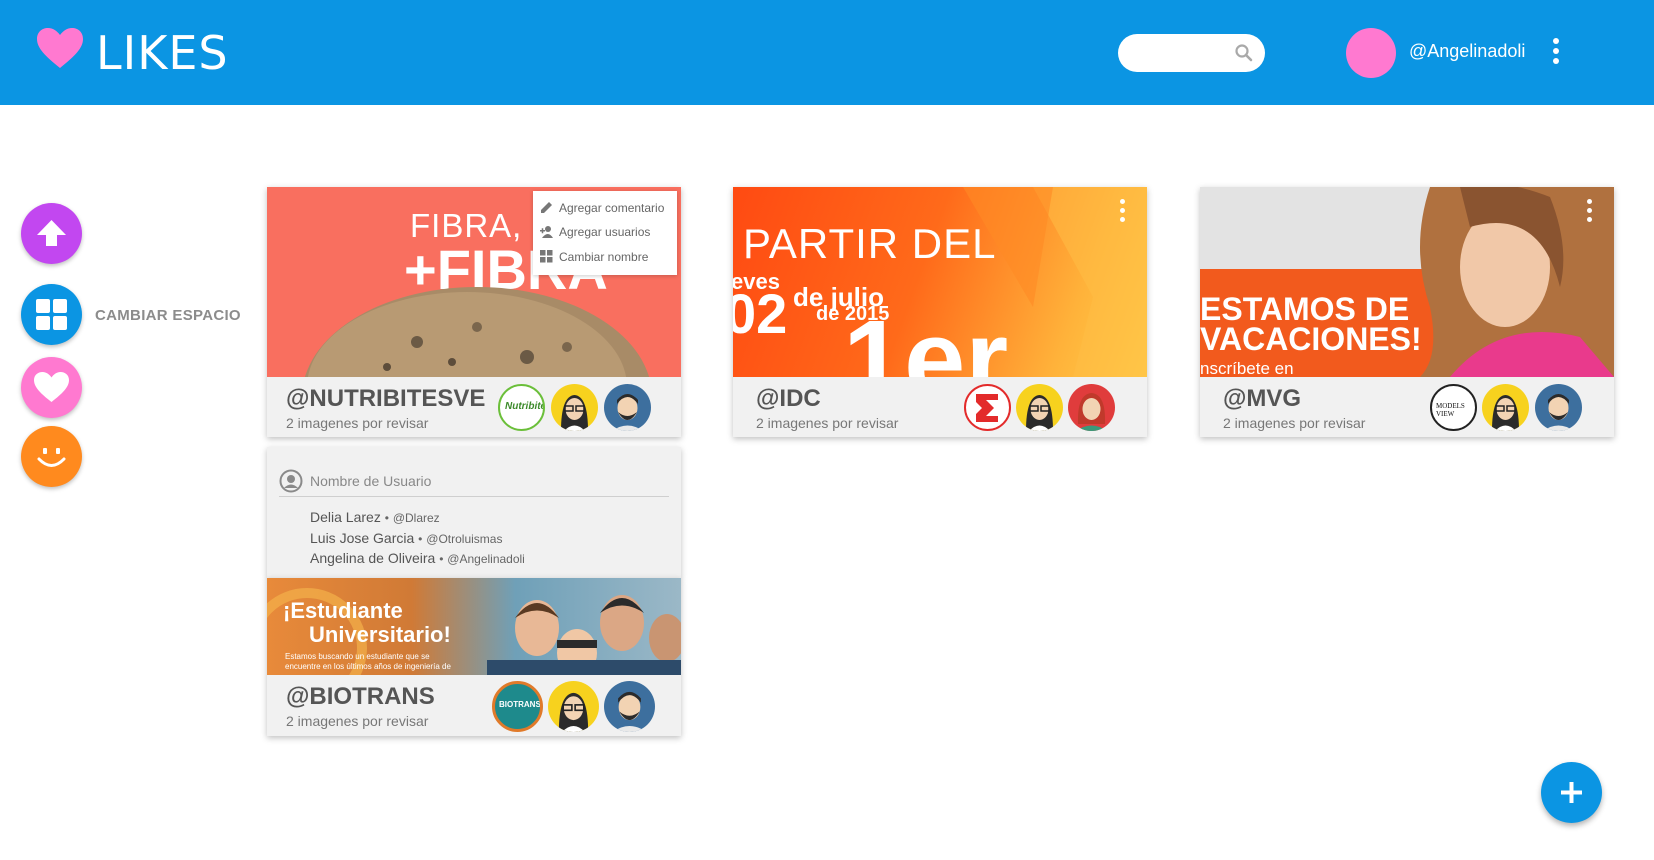 The width and height of the screenshot is (1654, 860). Describe the element at coordinates (1244, 53) in the screenshot. I see `search-icon` at that location.